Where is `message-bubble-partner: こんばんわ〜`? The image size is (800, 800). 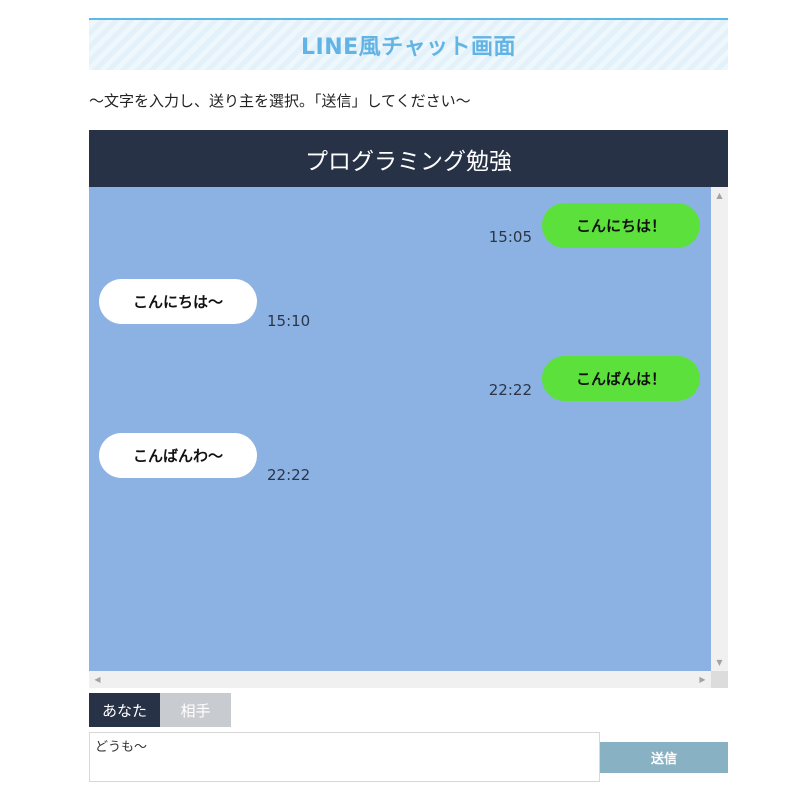
message-bubble-partner: こんばんわ〜 is located at coordinates (178, 455).